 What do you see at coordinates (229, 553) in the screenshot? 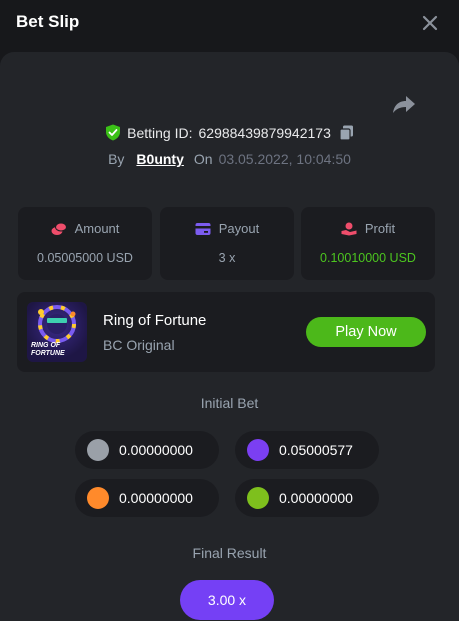
I see `final-result-title: Final Result` at bounding box center [229, 553].